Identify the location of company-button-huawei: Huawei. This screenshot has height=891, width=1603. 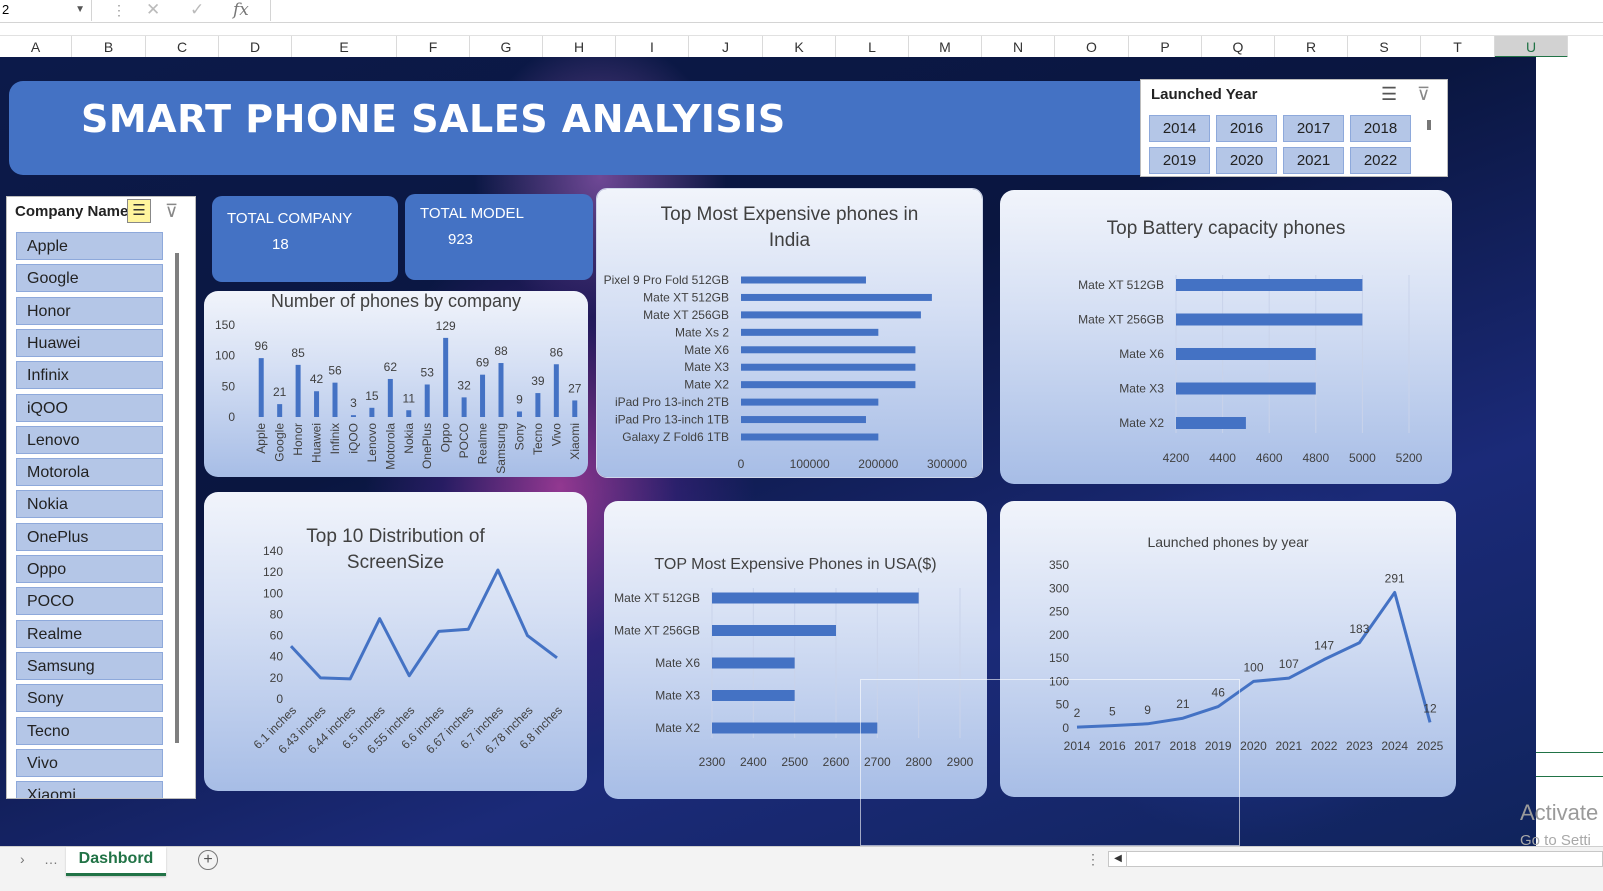
(89, 342).